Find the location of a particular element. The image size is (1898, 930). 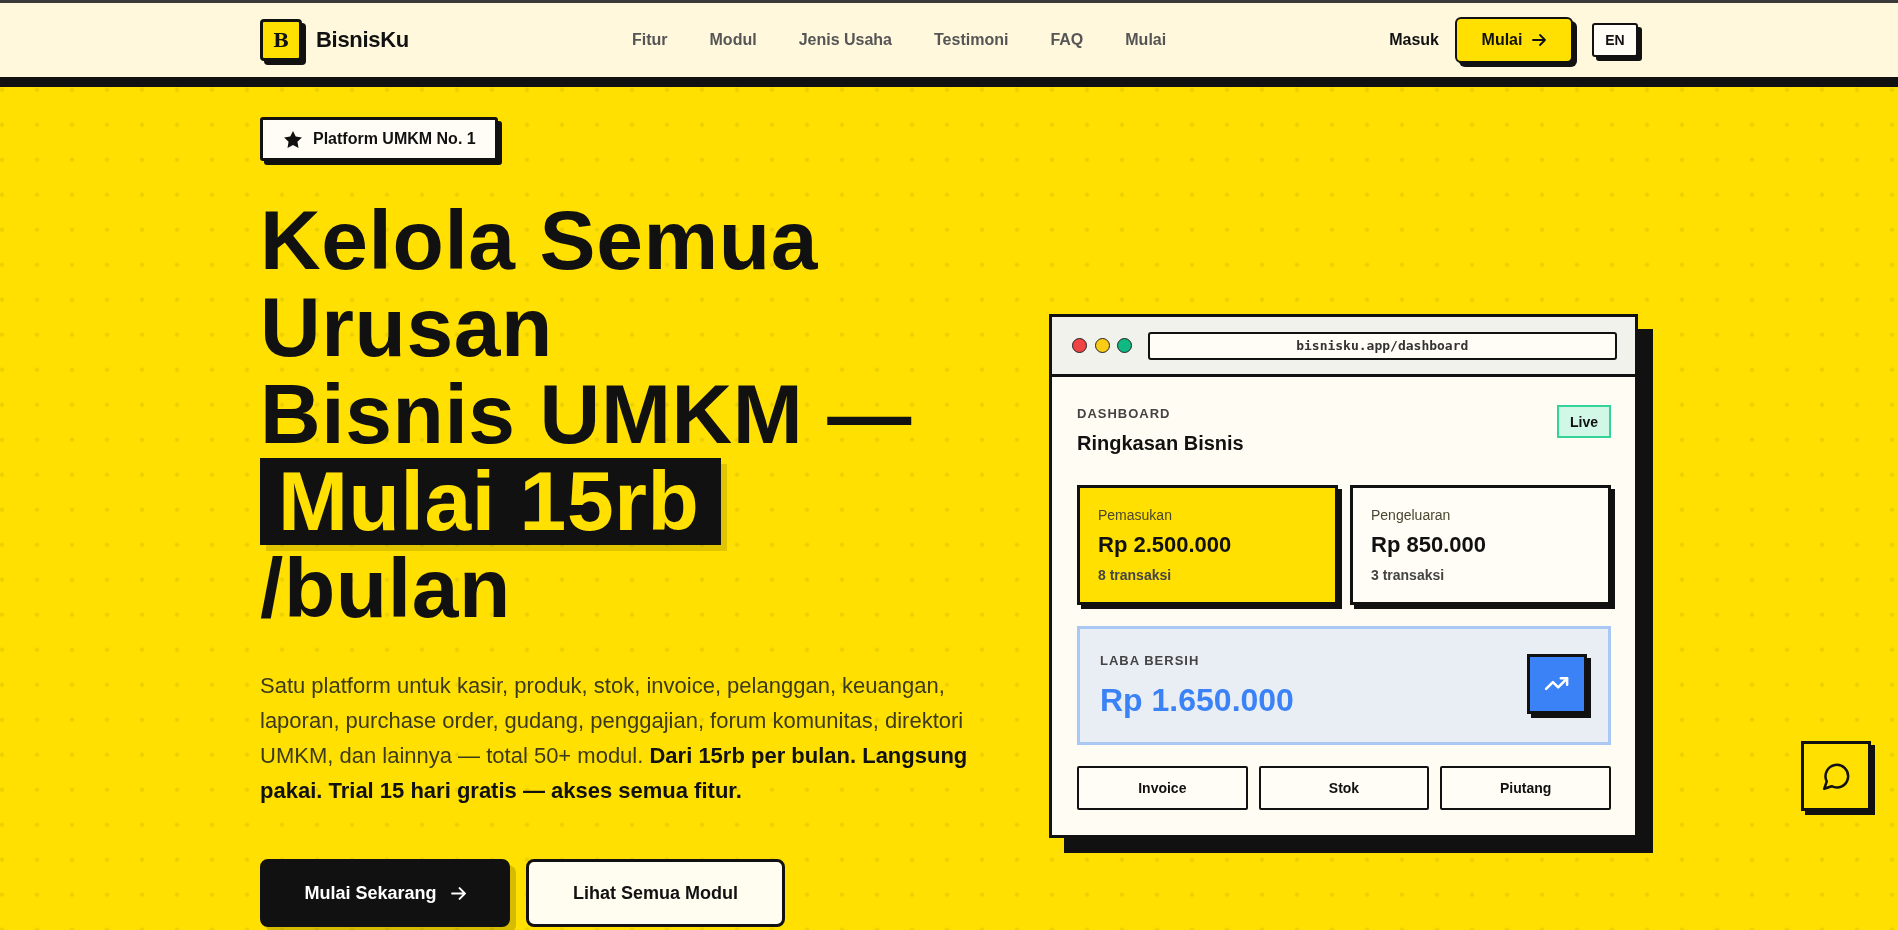

brand-name: BisnisKu is located at coordinates (362, 40).